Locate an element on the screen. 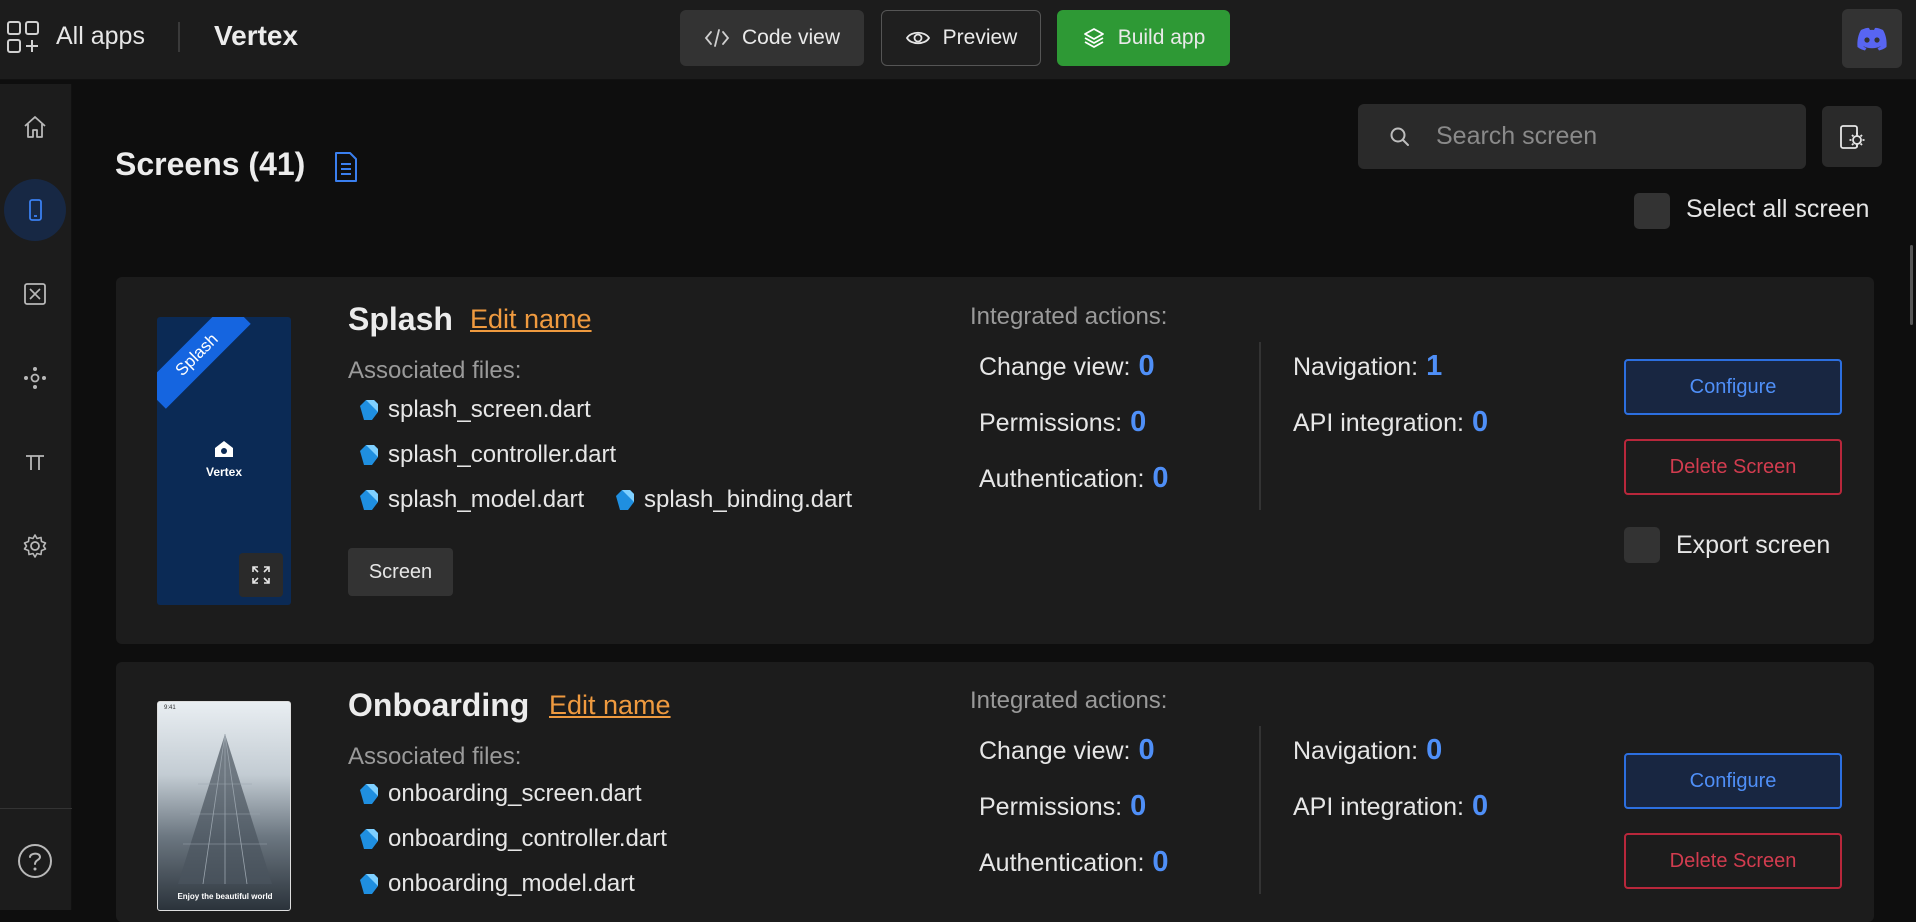 The width and height of the screenshot is (1916, 922). document-icon is located at coordinates (346, 167).